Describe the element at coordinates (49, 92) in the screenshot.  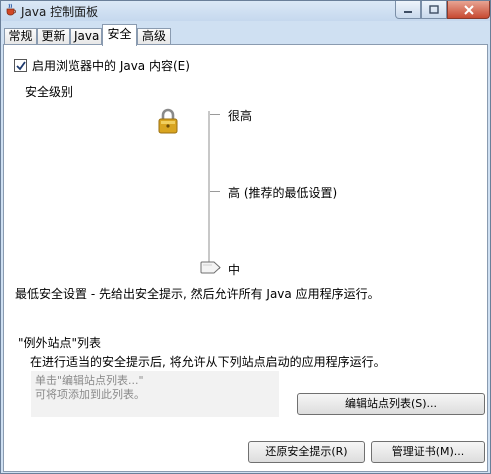
I see `security-level-label: 安全级别` at that location.